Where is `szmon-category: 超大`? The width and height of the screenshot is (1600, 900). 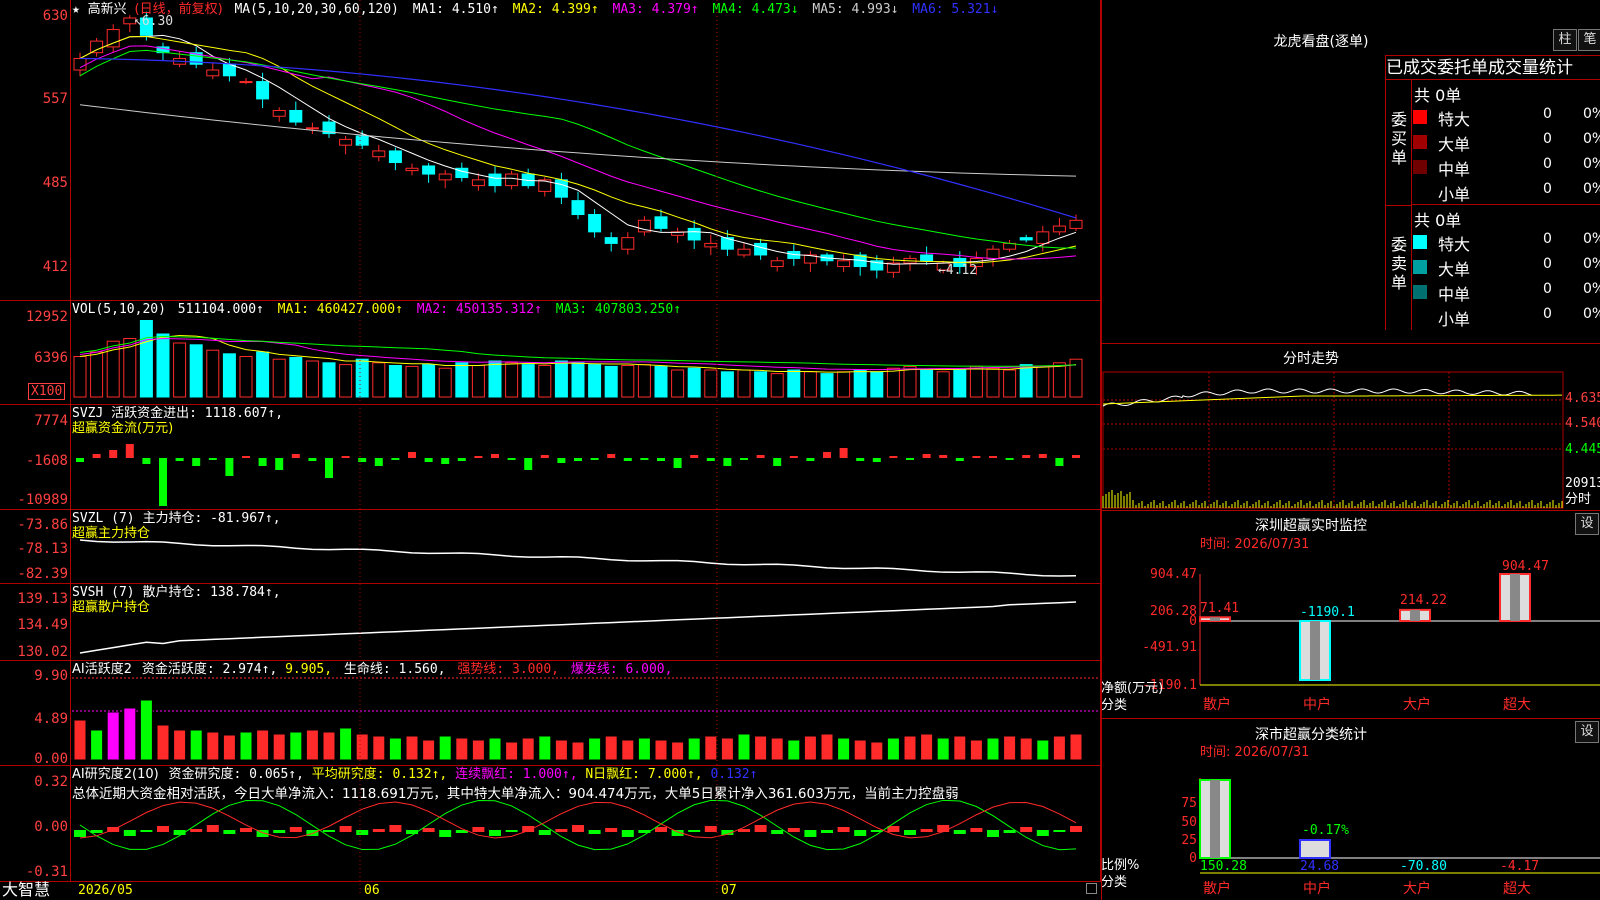
szmon-category: 超大 is located at coordinates (1517, 705).